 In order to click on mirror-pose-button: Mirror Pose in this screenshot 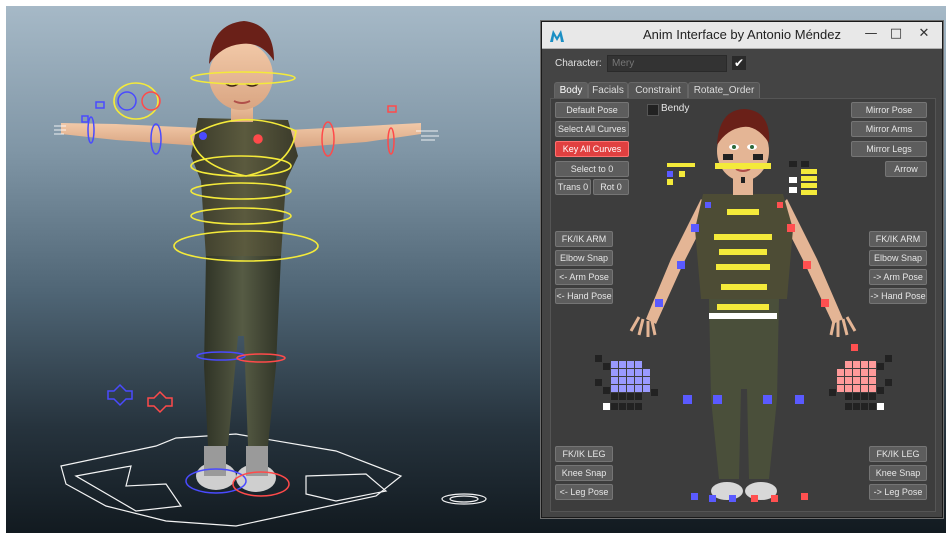, I will do `click(889, 110)`.